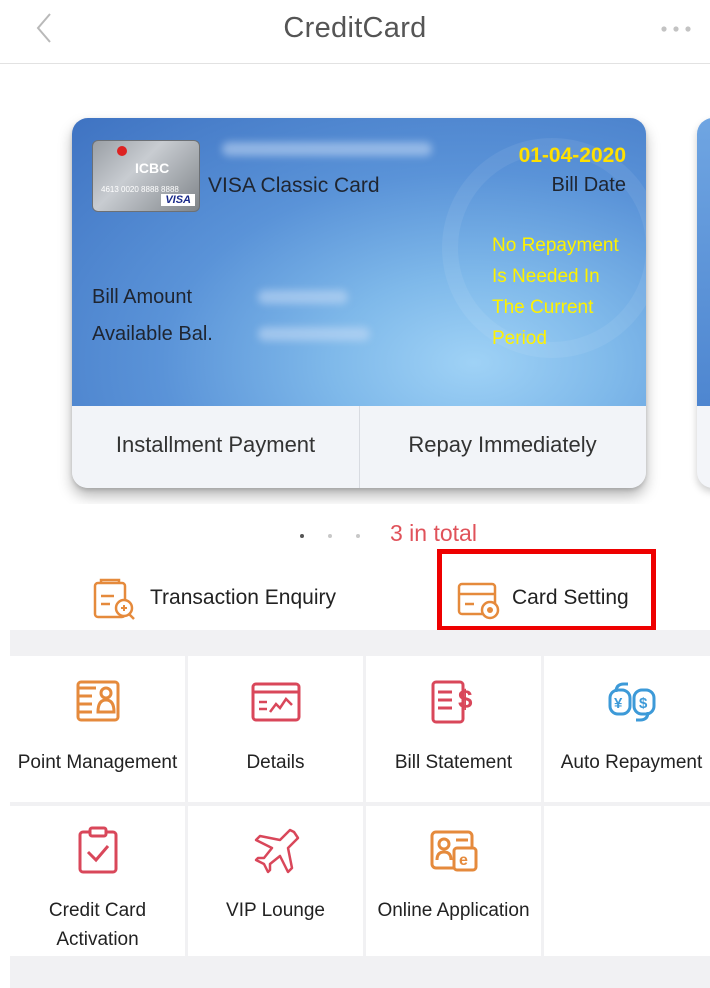 The height and width of the screenshot is (988, 710). Describe the element at coordinates (275, 762) in the screenshot. I see `grid-item-label: Details` at that location.